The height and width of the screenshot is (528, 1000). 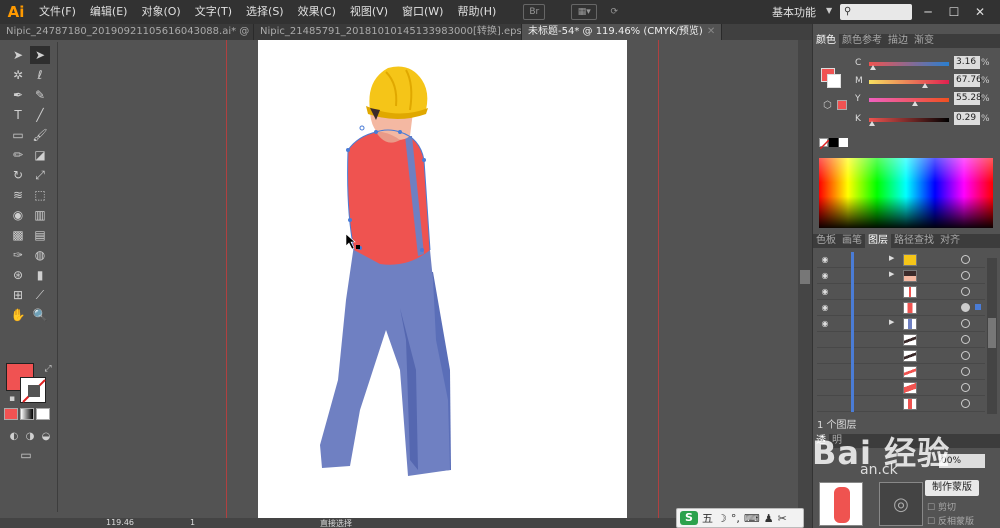 I want to click on clip-checkbox: ☐ 剪切, so click(x=941, y=506).